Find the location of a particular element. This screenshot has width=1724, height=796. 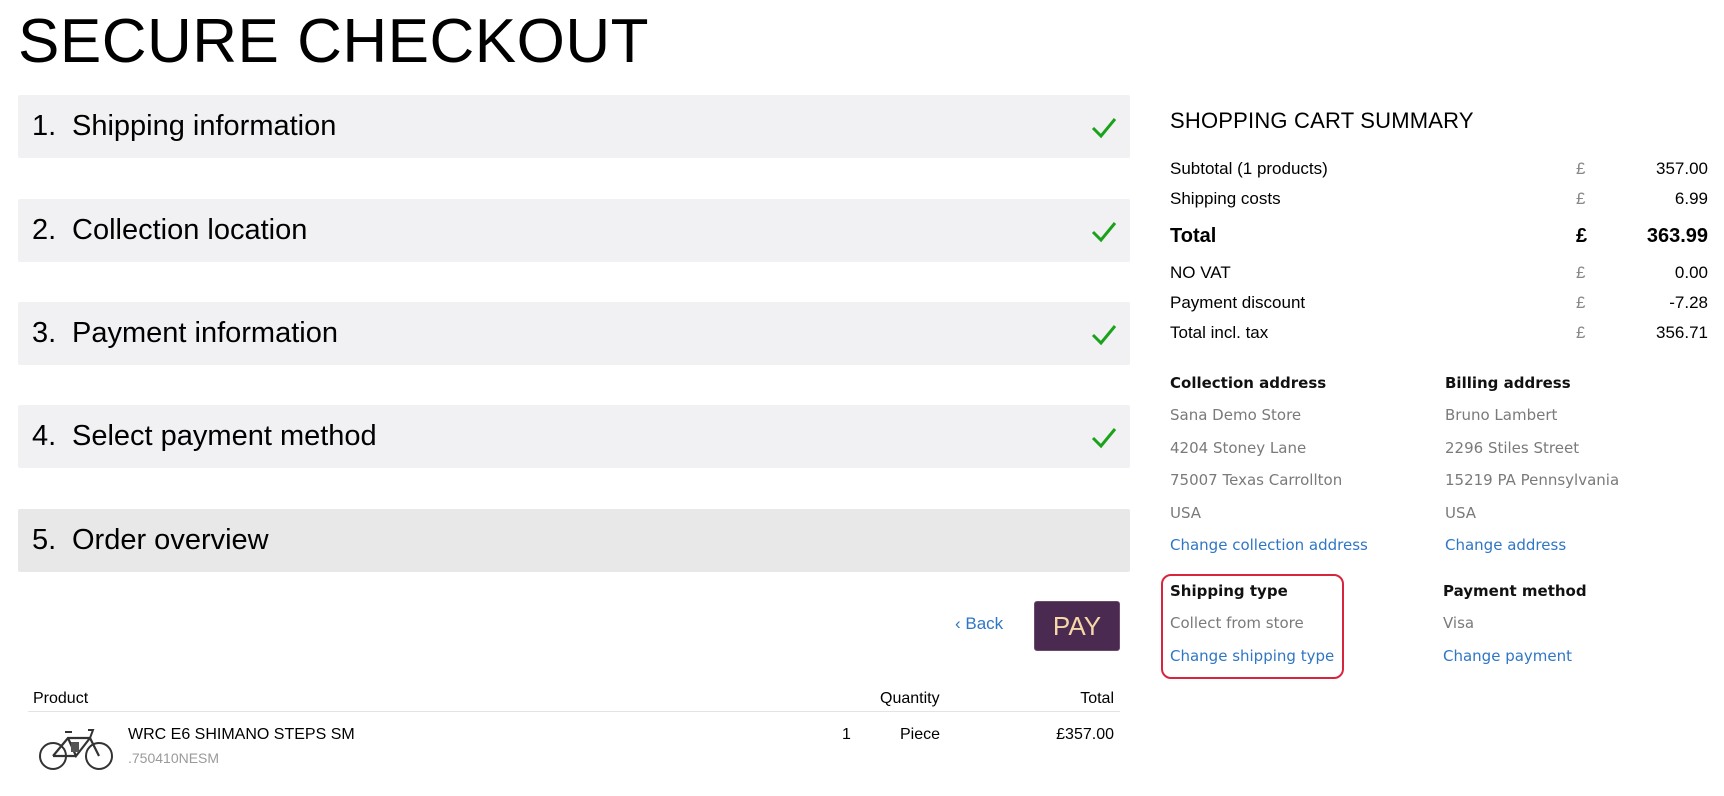

table-header: Product Quantity Total is located at coordinates (574, 700).